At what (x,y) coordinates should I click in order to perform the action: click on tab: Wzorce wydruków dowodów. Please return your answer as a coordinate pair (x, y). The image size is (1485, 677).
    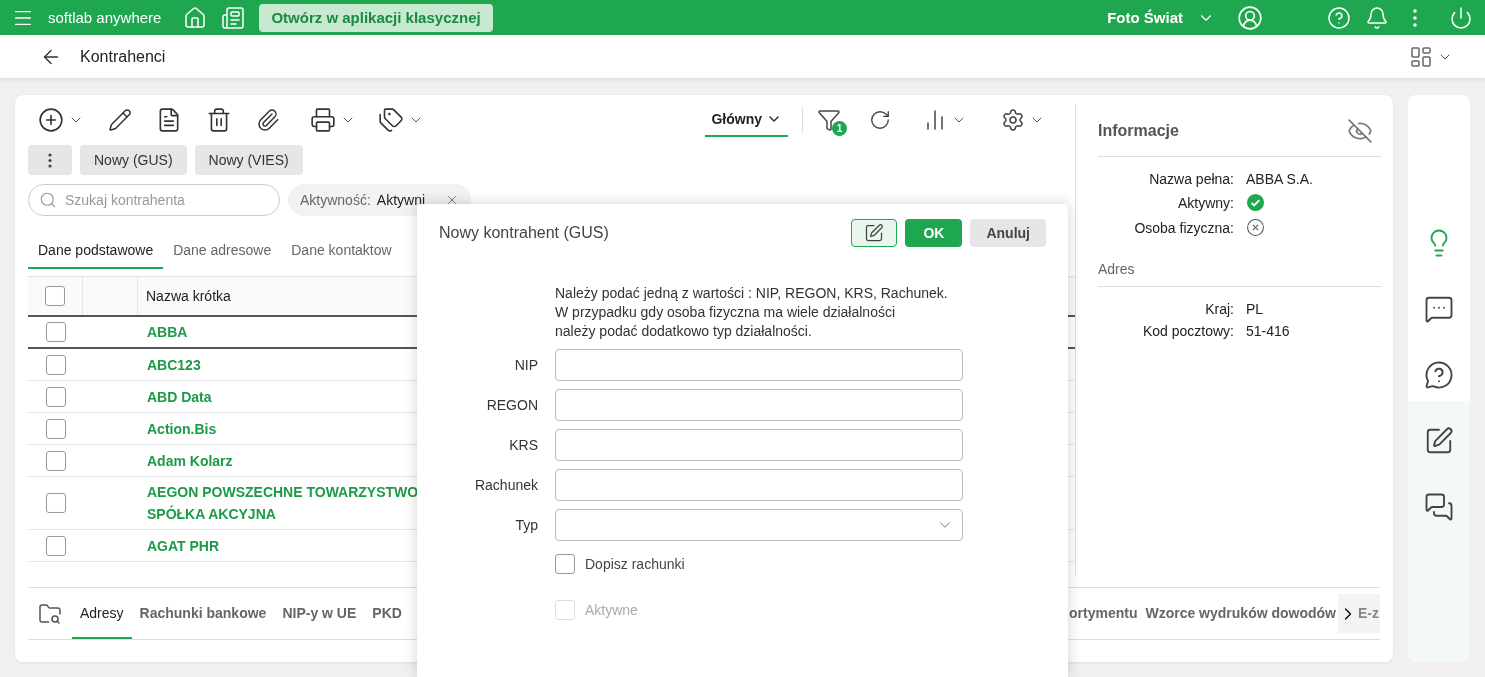
    Looking at the image, I should click on (1240, 613).